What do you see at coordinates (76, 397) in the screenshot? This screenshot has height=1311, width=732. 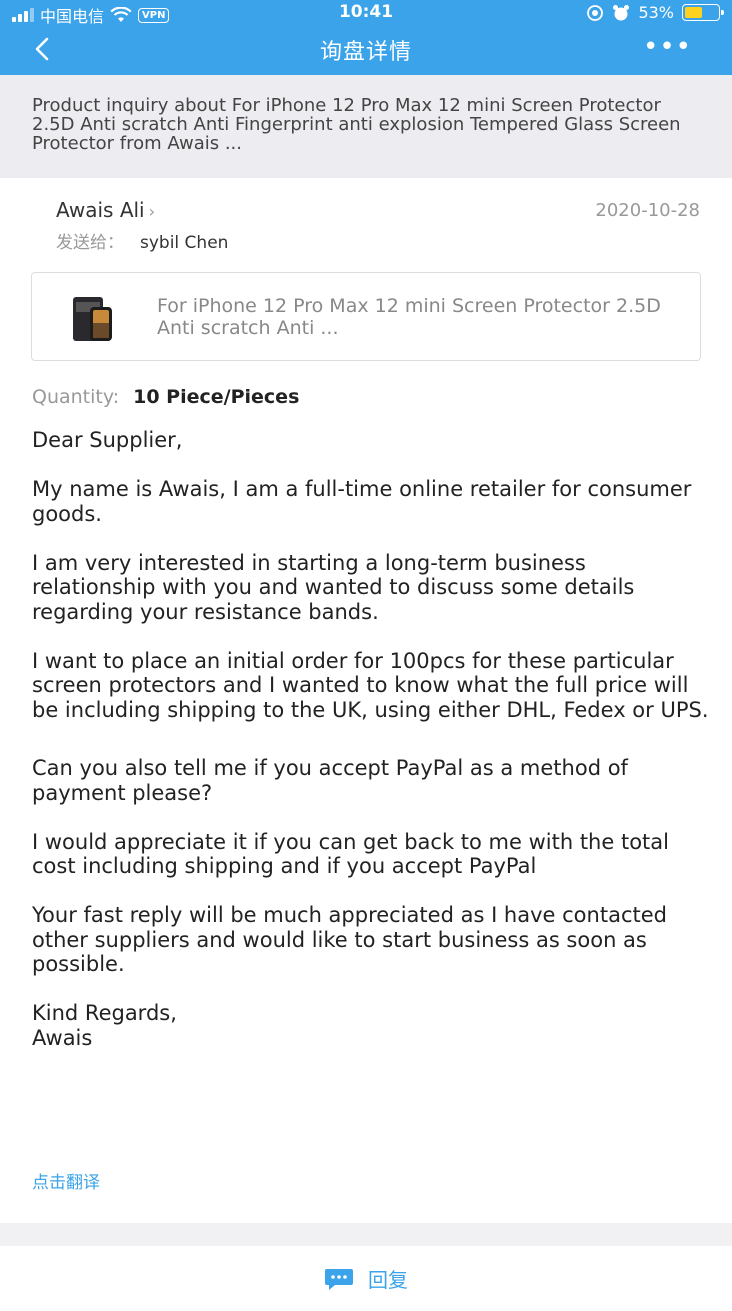 I see `quantity-label: Quantity:` at bounding box center [76, 397].